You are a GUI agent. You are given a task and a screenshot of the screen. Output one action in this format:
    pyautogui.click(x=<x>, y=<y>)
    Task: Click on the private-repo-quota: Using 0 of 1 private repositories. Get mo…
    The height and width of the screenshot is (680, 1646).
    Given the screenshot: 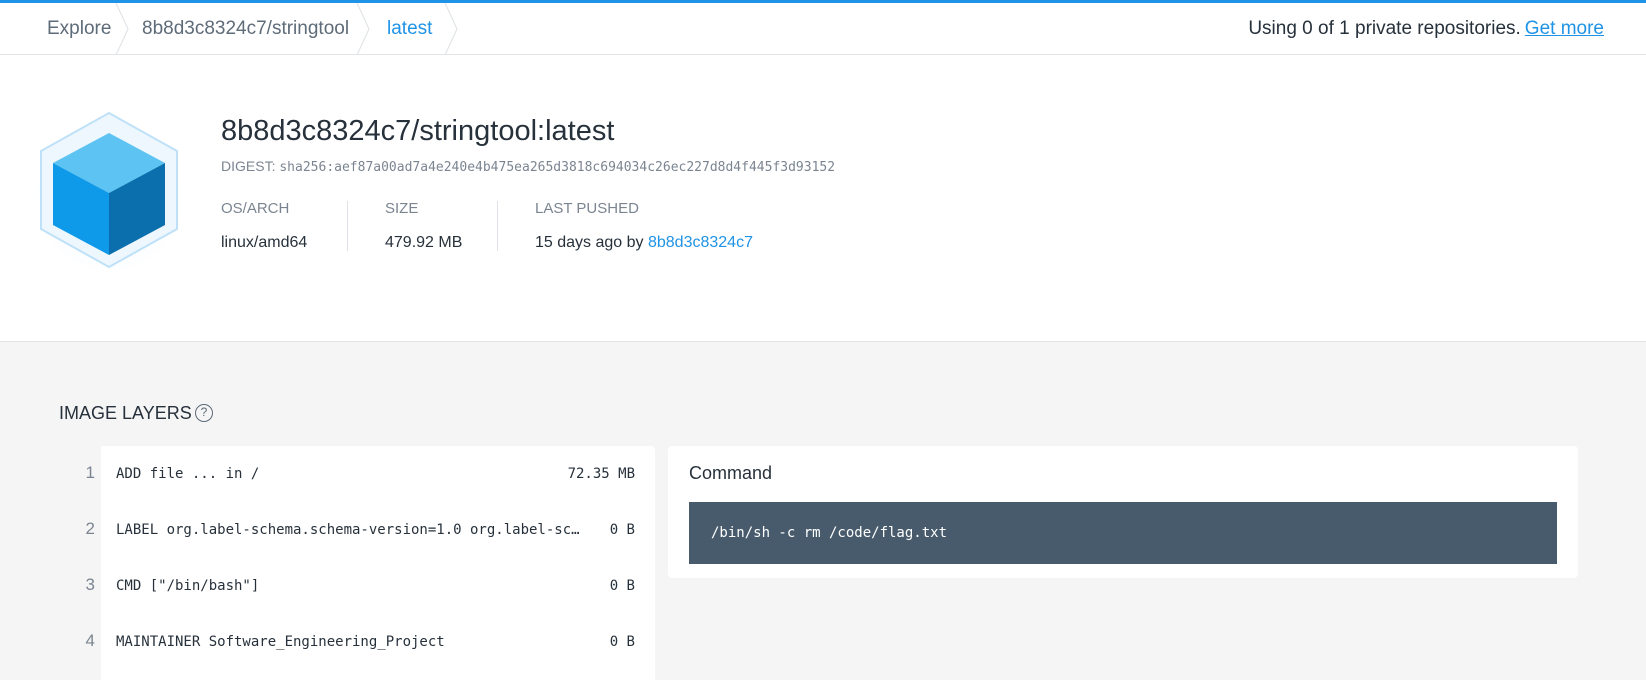 What is the action you would take?
    pyautogui.click(x=1426, y=29)
    